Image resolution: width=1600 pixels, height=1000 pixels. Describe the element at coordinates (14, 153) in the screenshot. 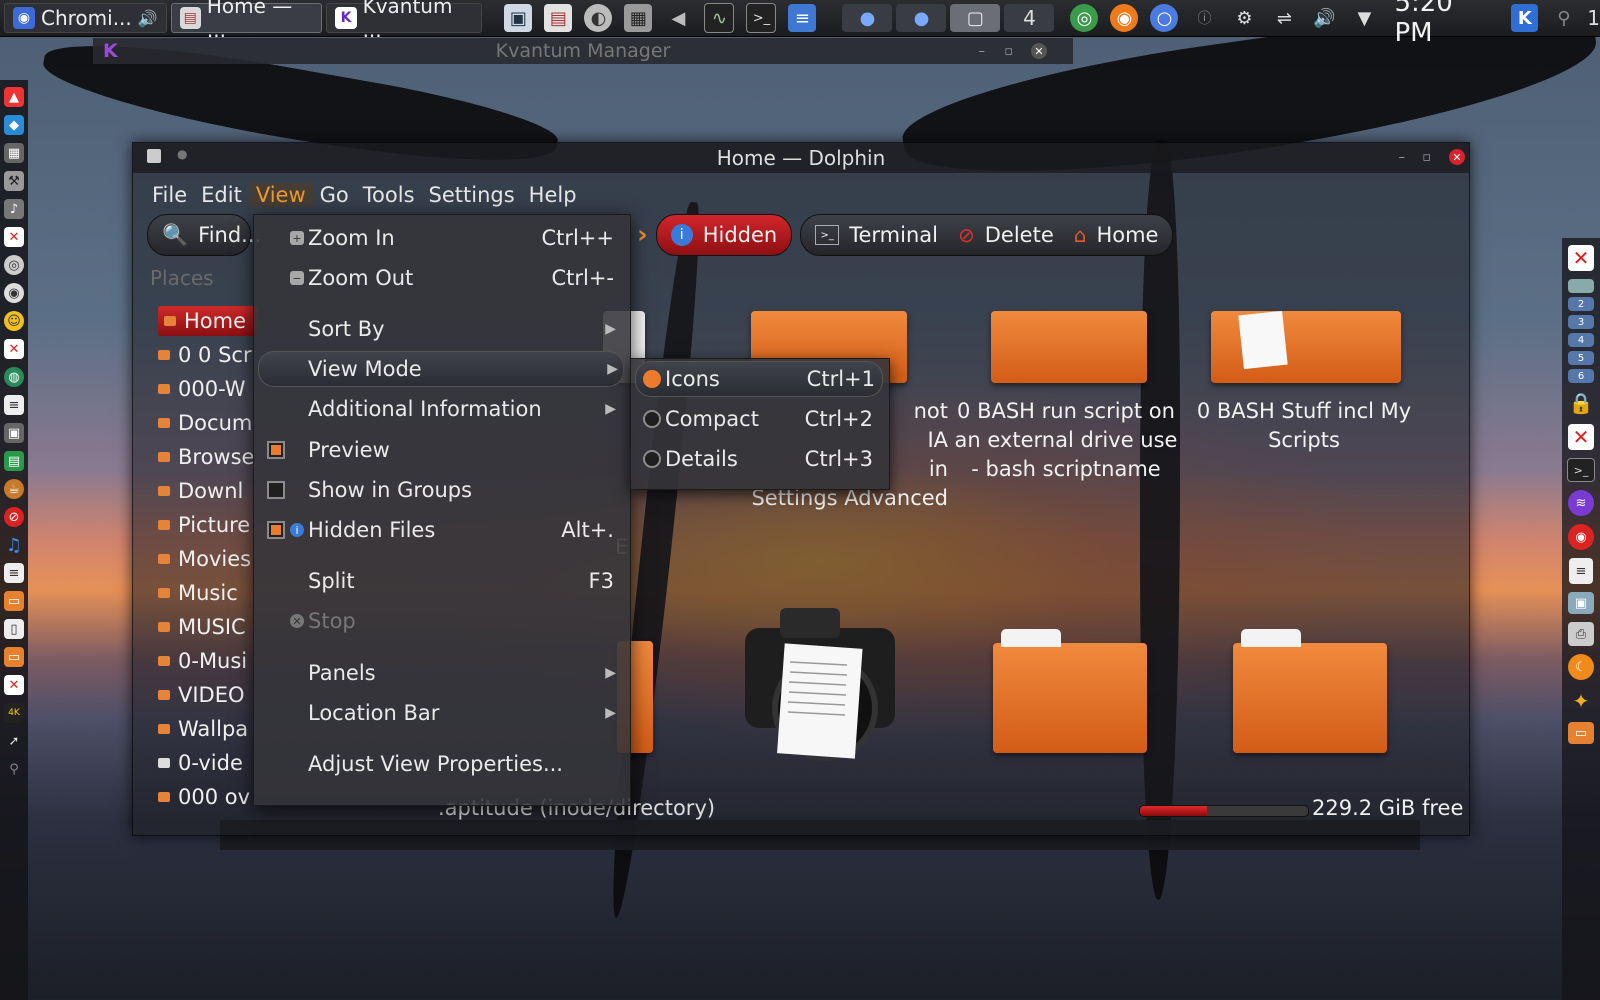

I see `clapper-icon: ▦` at that location.